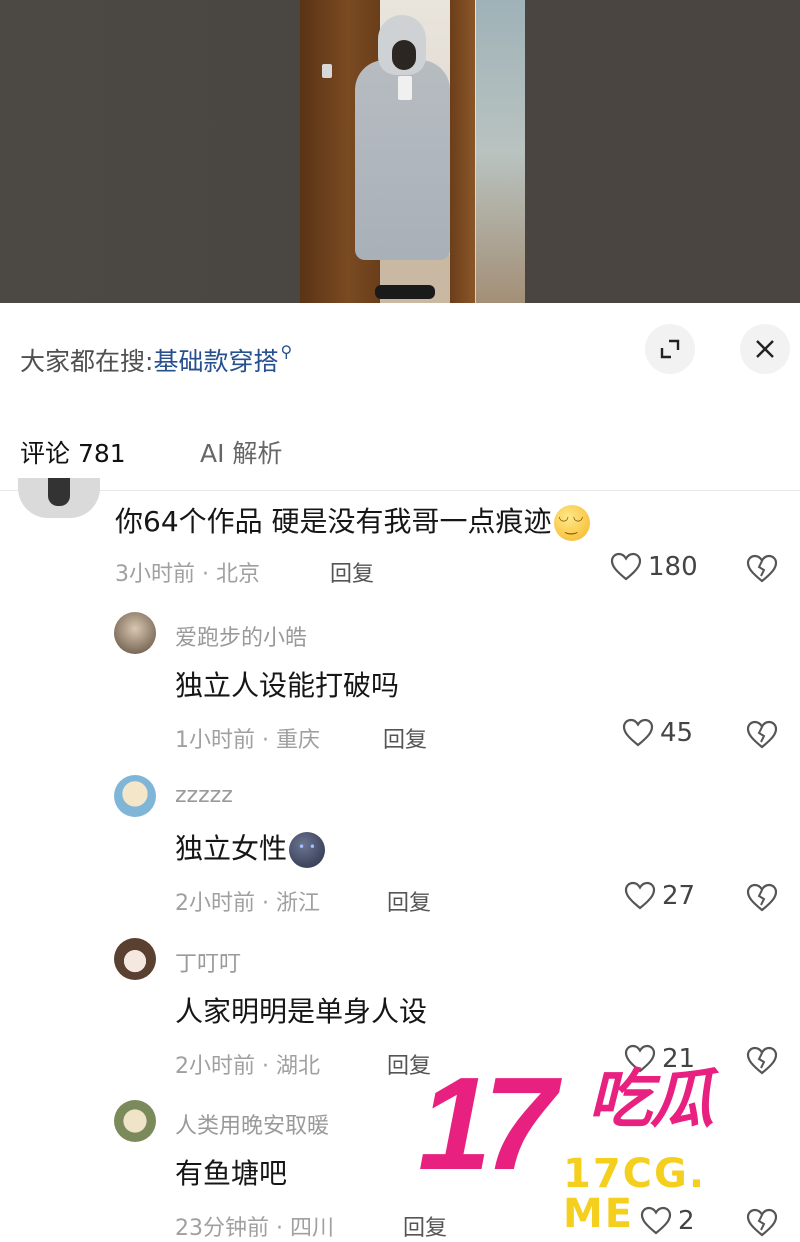 The image size is (800, 1242). Describe the element at coordinates (571, 523) in the screenshot. I see `smiling-face-icon` at that location.